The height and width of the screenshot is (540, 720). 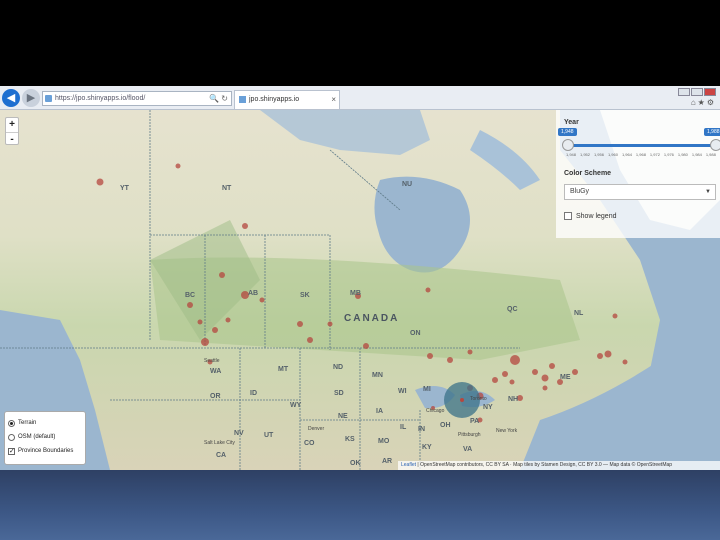 What do you see at coordinates (253, 393) in the screenshot?
I see `province-label: ID` at bounding box center [253, 393].